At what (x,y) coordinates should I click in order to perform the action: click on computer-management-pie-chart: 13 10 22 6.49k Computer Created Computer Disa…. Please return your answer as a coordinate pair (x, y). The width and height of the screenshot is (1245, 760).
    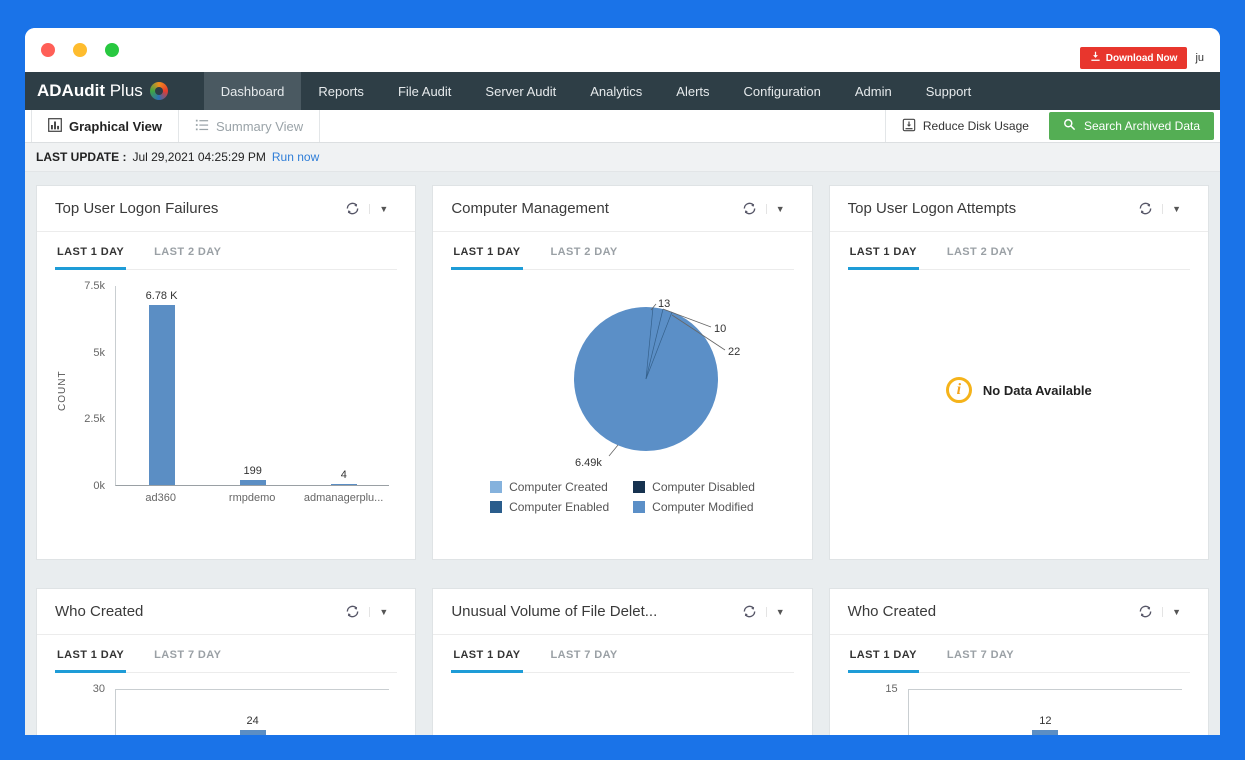
    Looking at the image, I should click on (622, 394).